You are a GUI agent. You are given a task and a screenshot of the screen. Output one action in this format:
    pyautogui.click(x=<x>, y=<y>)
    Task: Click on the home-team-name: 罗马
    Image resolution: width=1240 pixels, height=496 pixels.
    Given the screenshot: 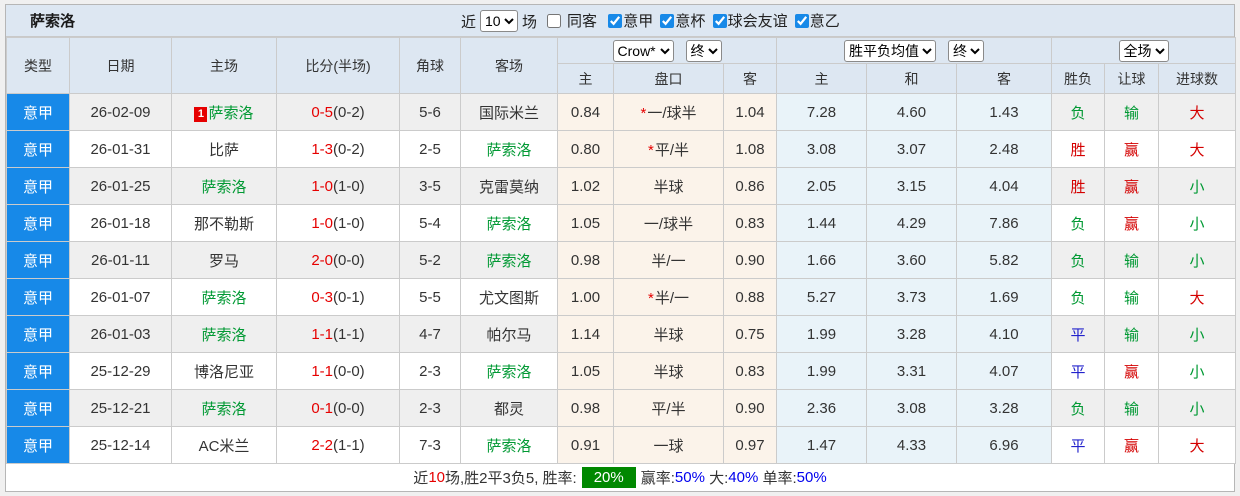 What is the action you would take?
    pyautogui.click(x=224, y=261)
    